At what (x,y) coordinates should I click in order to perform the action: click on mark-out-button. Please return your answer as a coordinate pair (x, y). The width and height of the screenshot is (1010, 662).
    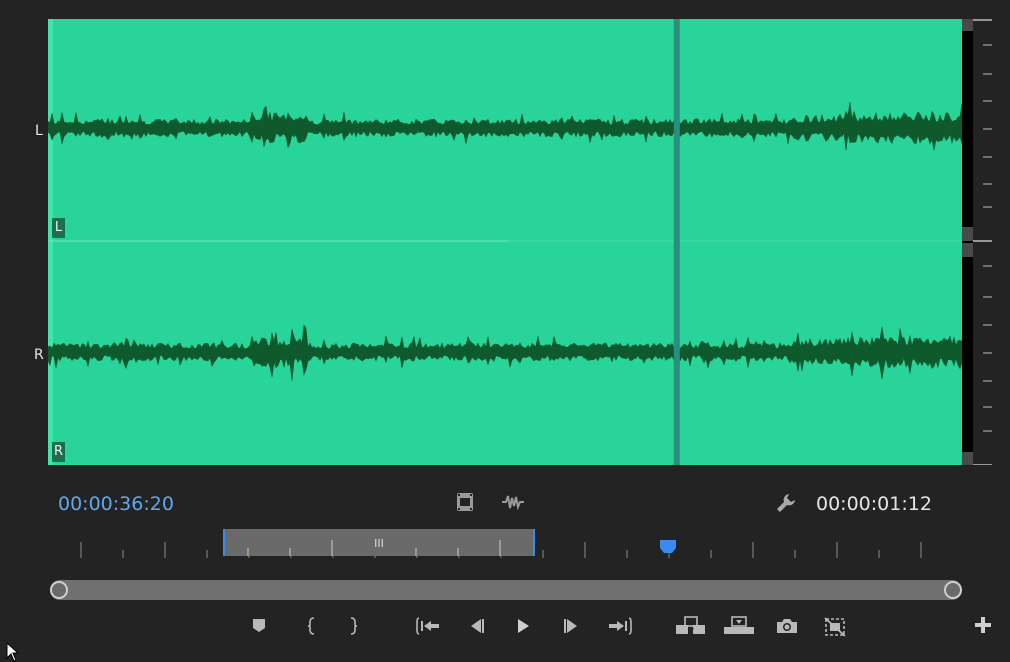
    Looking at the image, I should click on (354, 627).